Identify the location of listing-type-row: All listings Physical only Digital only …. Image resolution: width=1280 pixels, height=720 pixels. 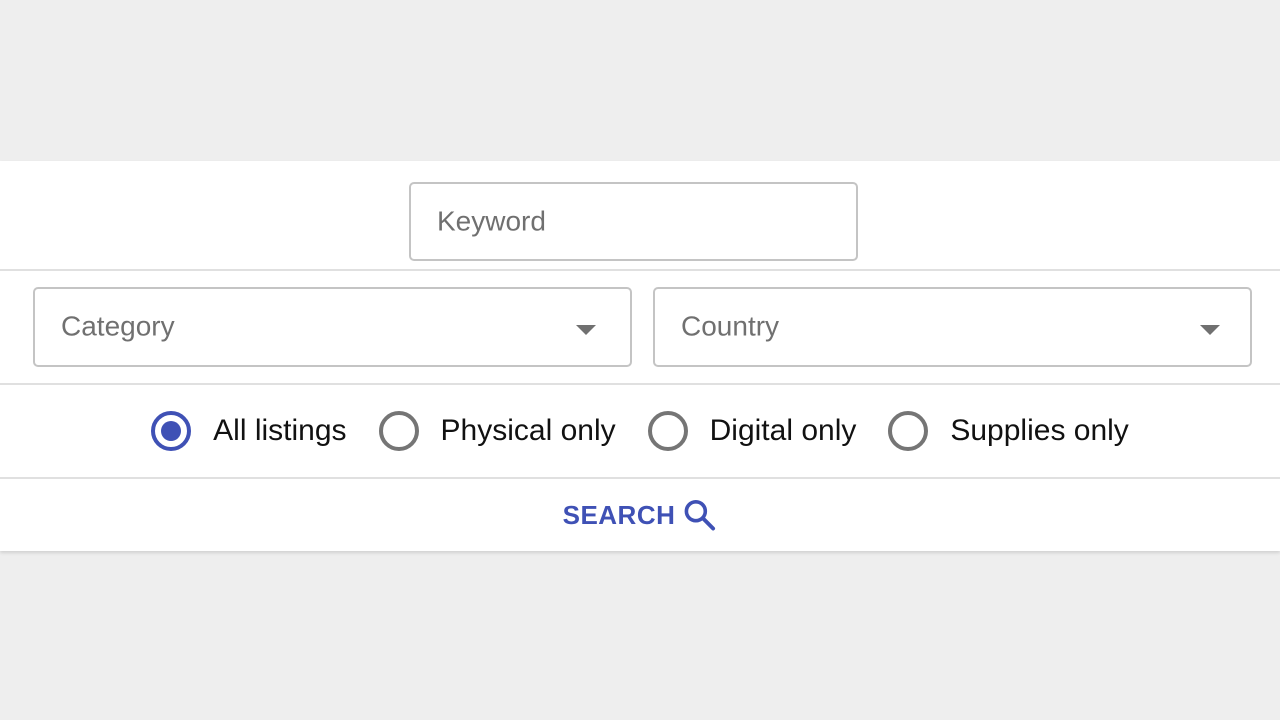
(640, 432).